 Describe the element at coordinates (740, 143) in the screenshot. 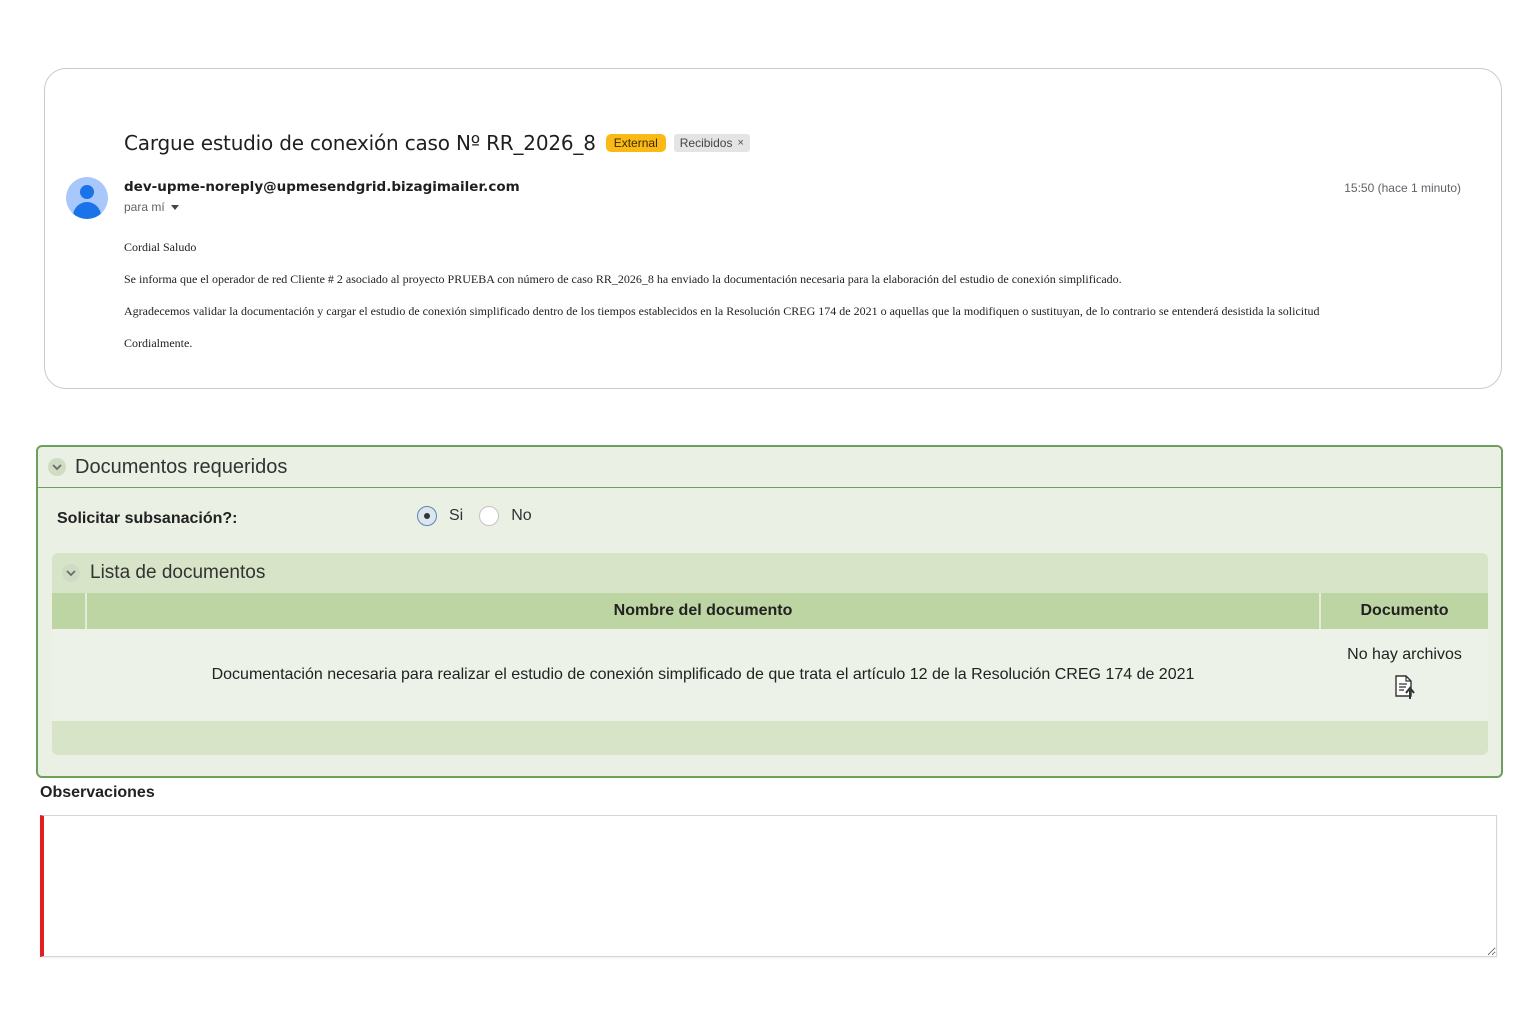

I see `remove-label-icon: ×` at that location.